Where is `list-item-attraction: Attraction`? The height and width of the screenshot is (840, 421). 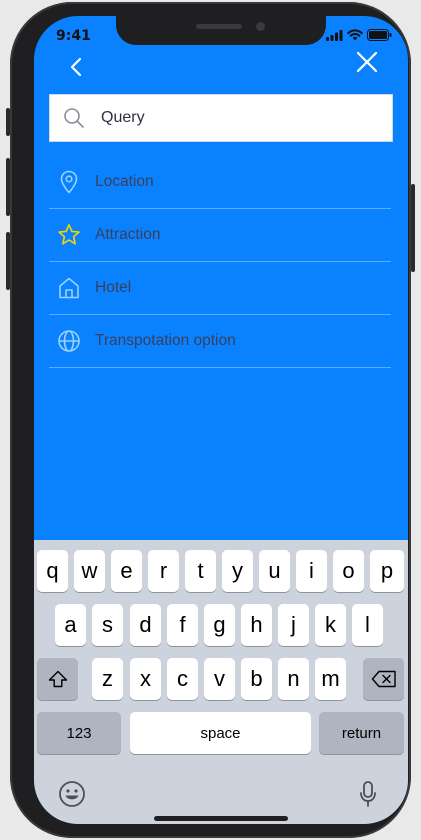
list-item-attraction: Attraction is located at coordinates (220, 235).